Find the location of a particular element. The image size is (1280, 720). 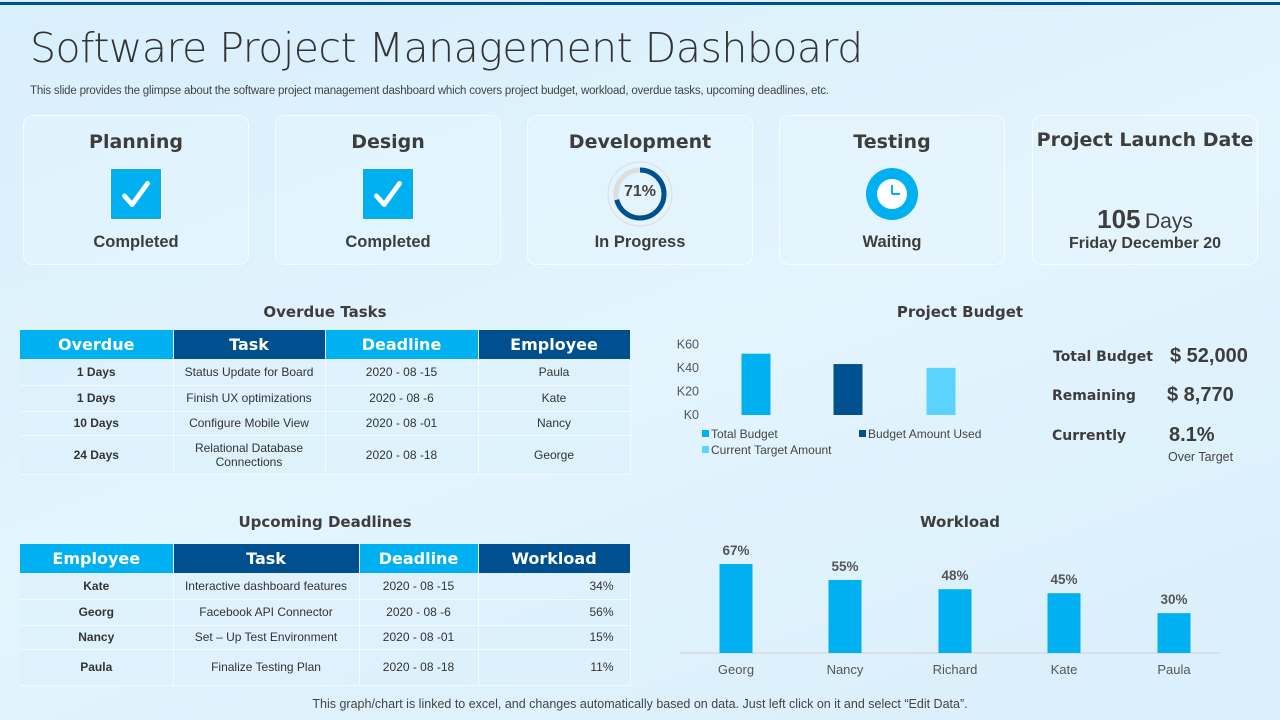

column-header: Task is located at coordinates (249, 344).